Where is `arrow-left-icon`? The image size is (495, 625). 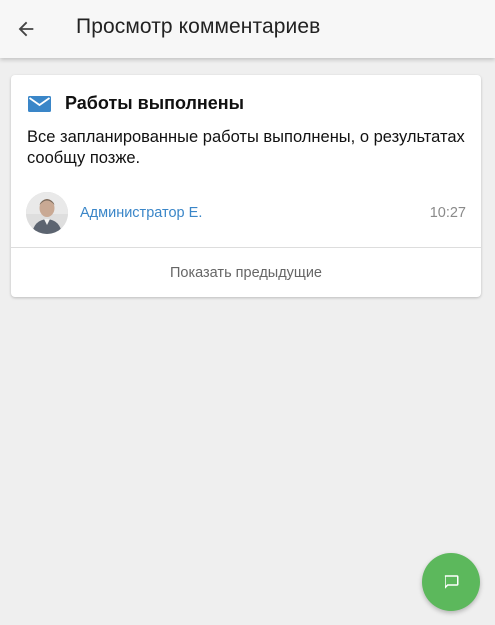 arrow-left-icon is located at coordinates (26, 29).